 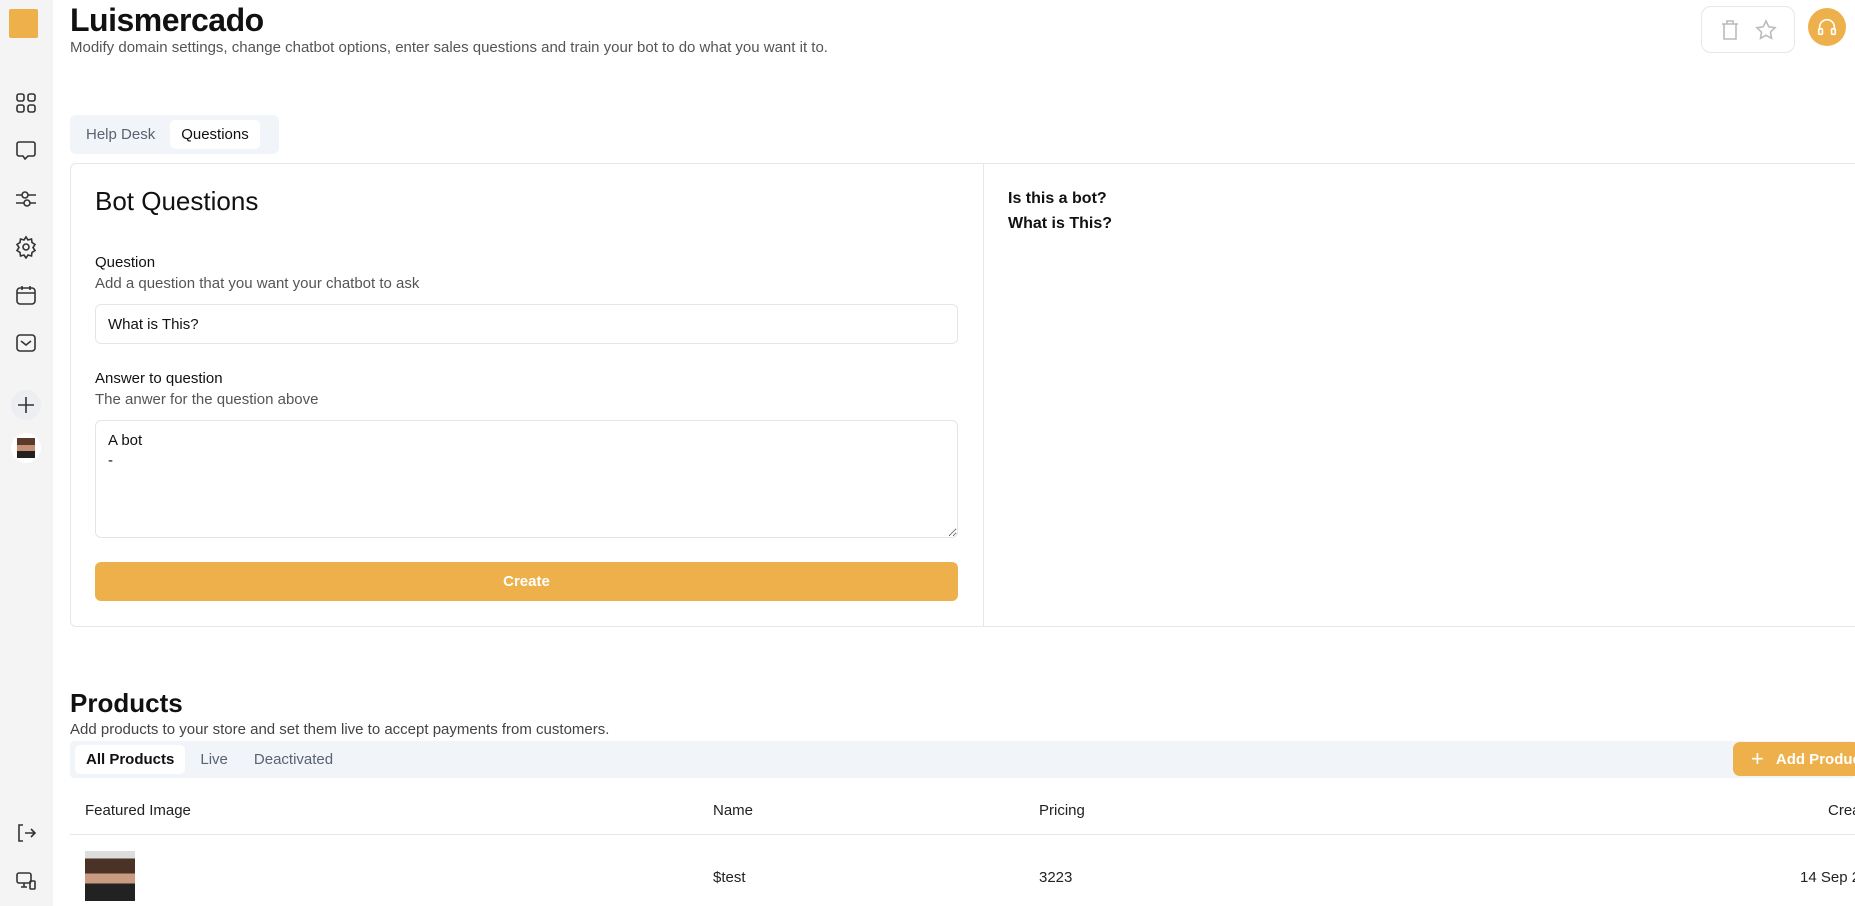 What do you see at coordinates (526, 479) in the screenshot?
I see `answer-textarea: A bot -` at bounding box center [526, 479].